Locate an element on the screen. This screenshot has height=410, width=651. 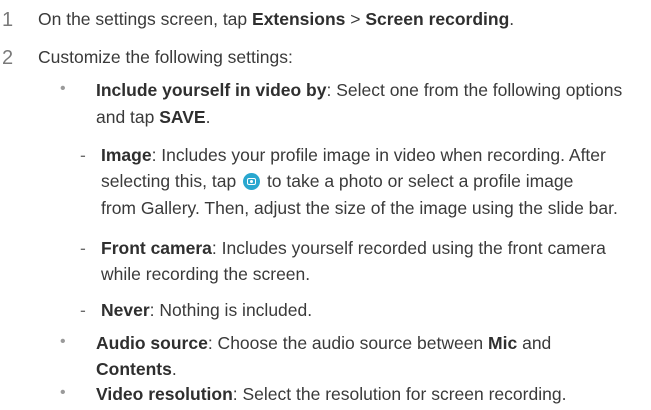
include-line1: : Select one from the following options is located at coordinates (474, 90).